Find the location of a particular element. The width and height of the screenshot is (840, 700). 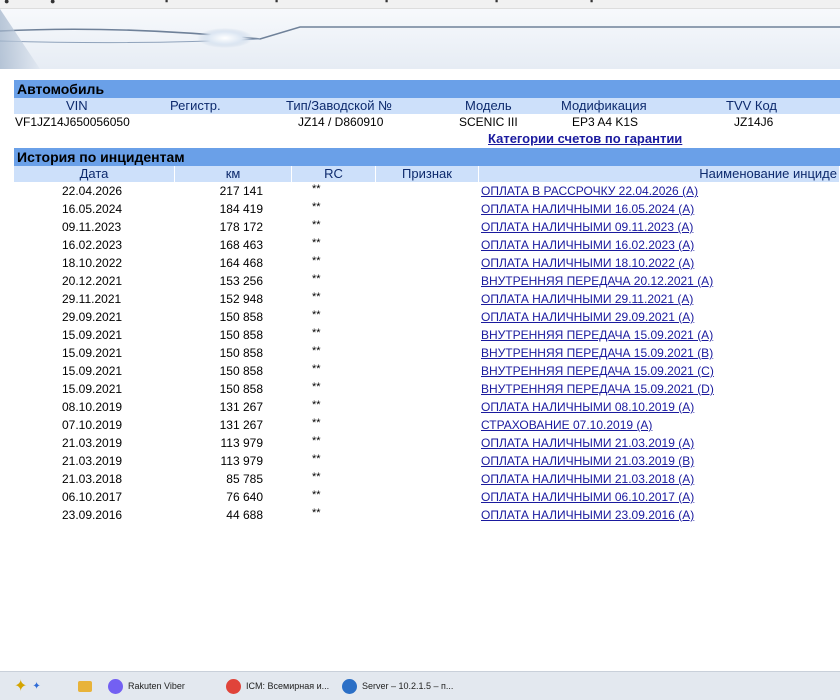

viber-icon is located at coordinates (115, 686).